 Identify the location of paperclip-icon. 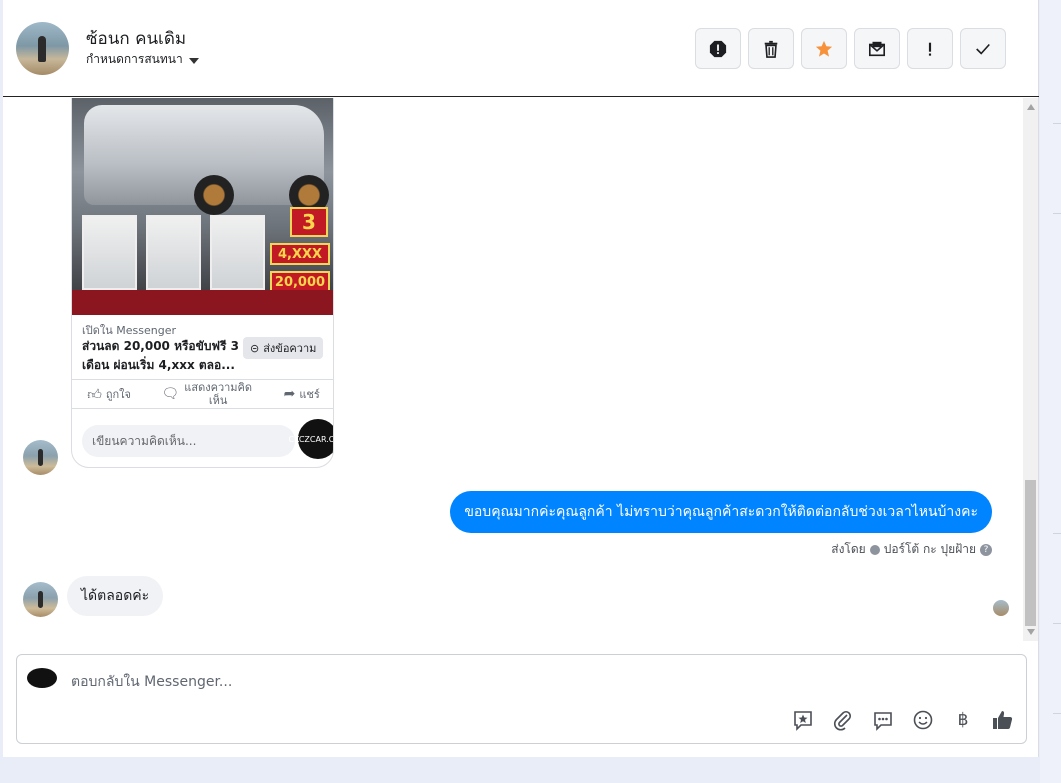
(843, 720).